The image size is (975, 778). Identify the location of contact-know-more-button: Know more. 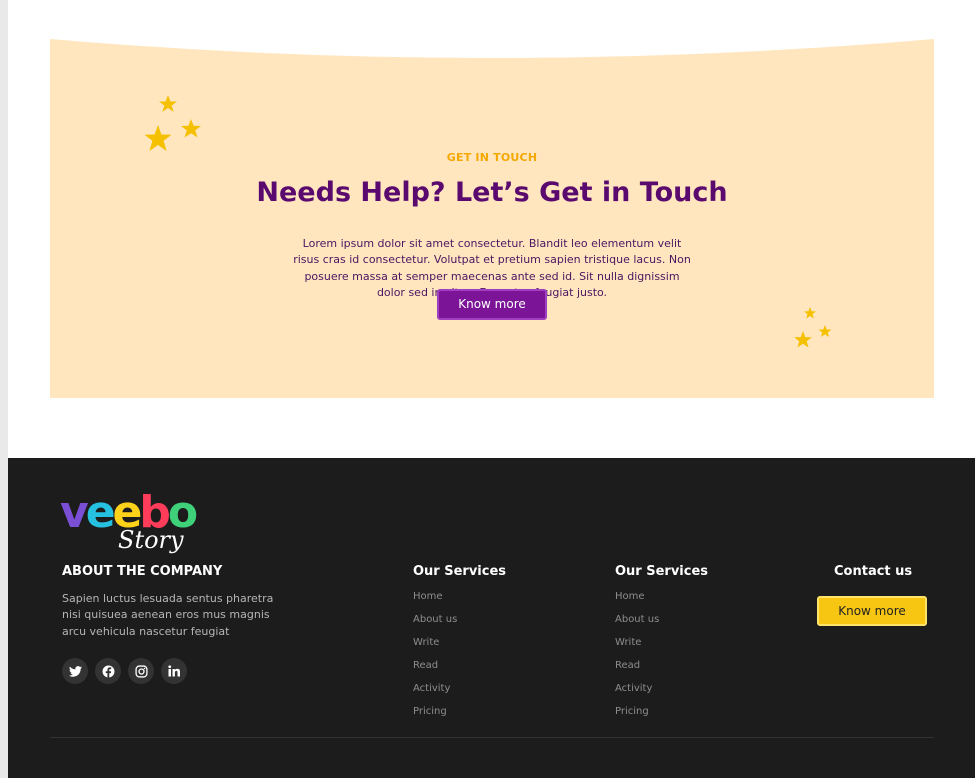
(872, 611).